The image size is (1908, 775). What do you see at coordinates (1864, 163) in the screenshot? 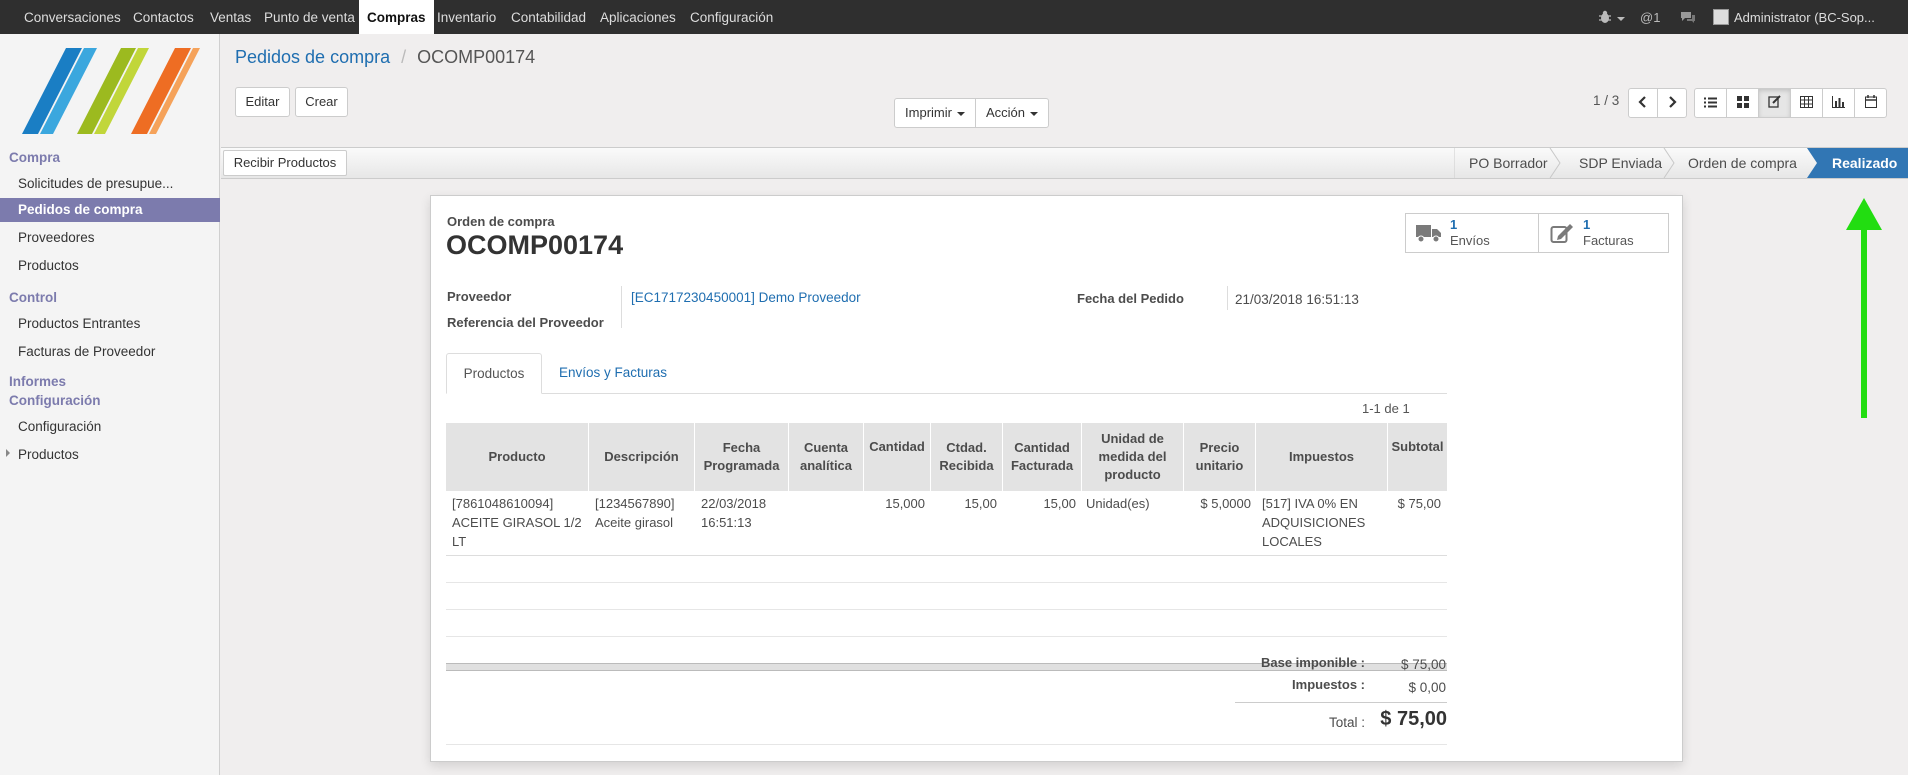
I see `status-realizado: Realizado` at bounding box center [1864, 163].